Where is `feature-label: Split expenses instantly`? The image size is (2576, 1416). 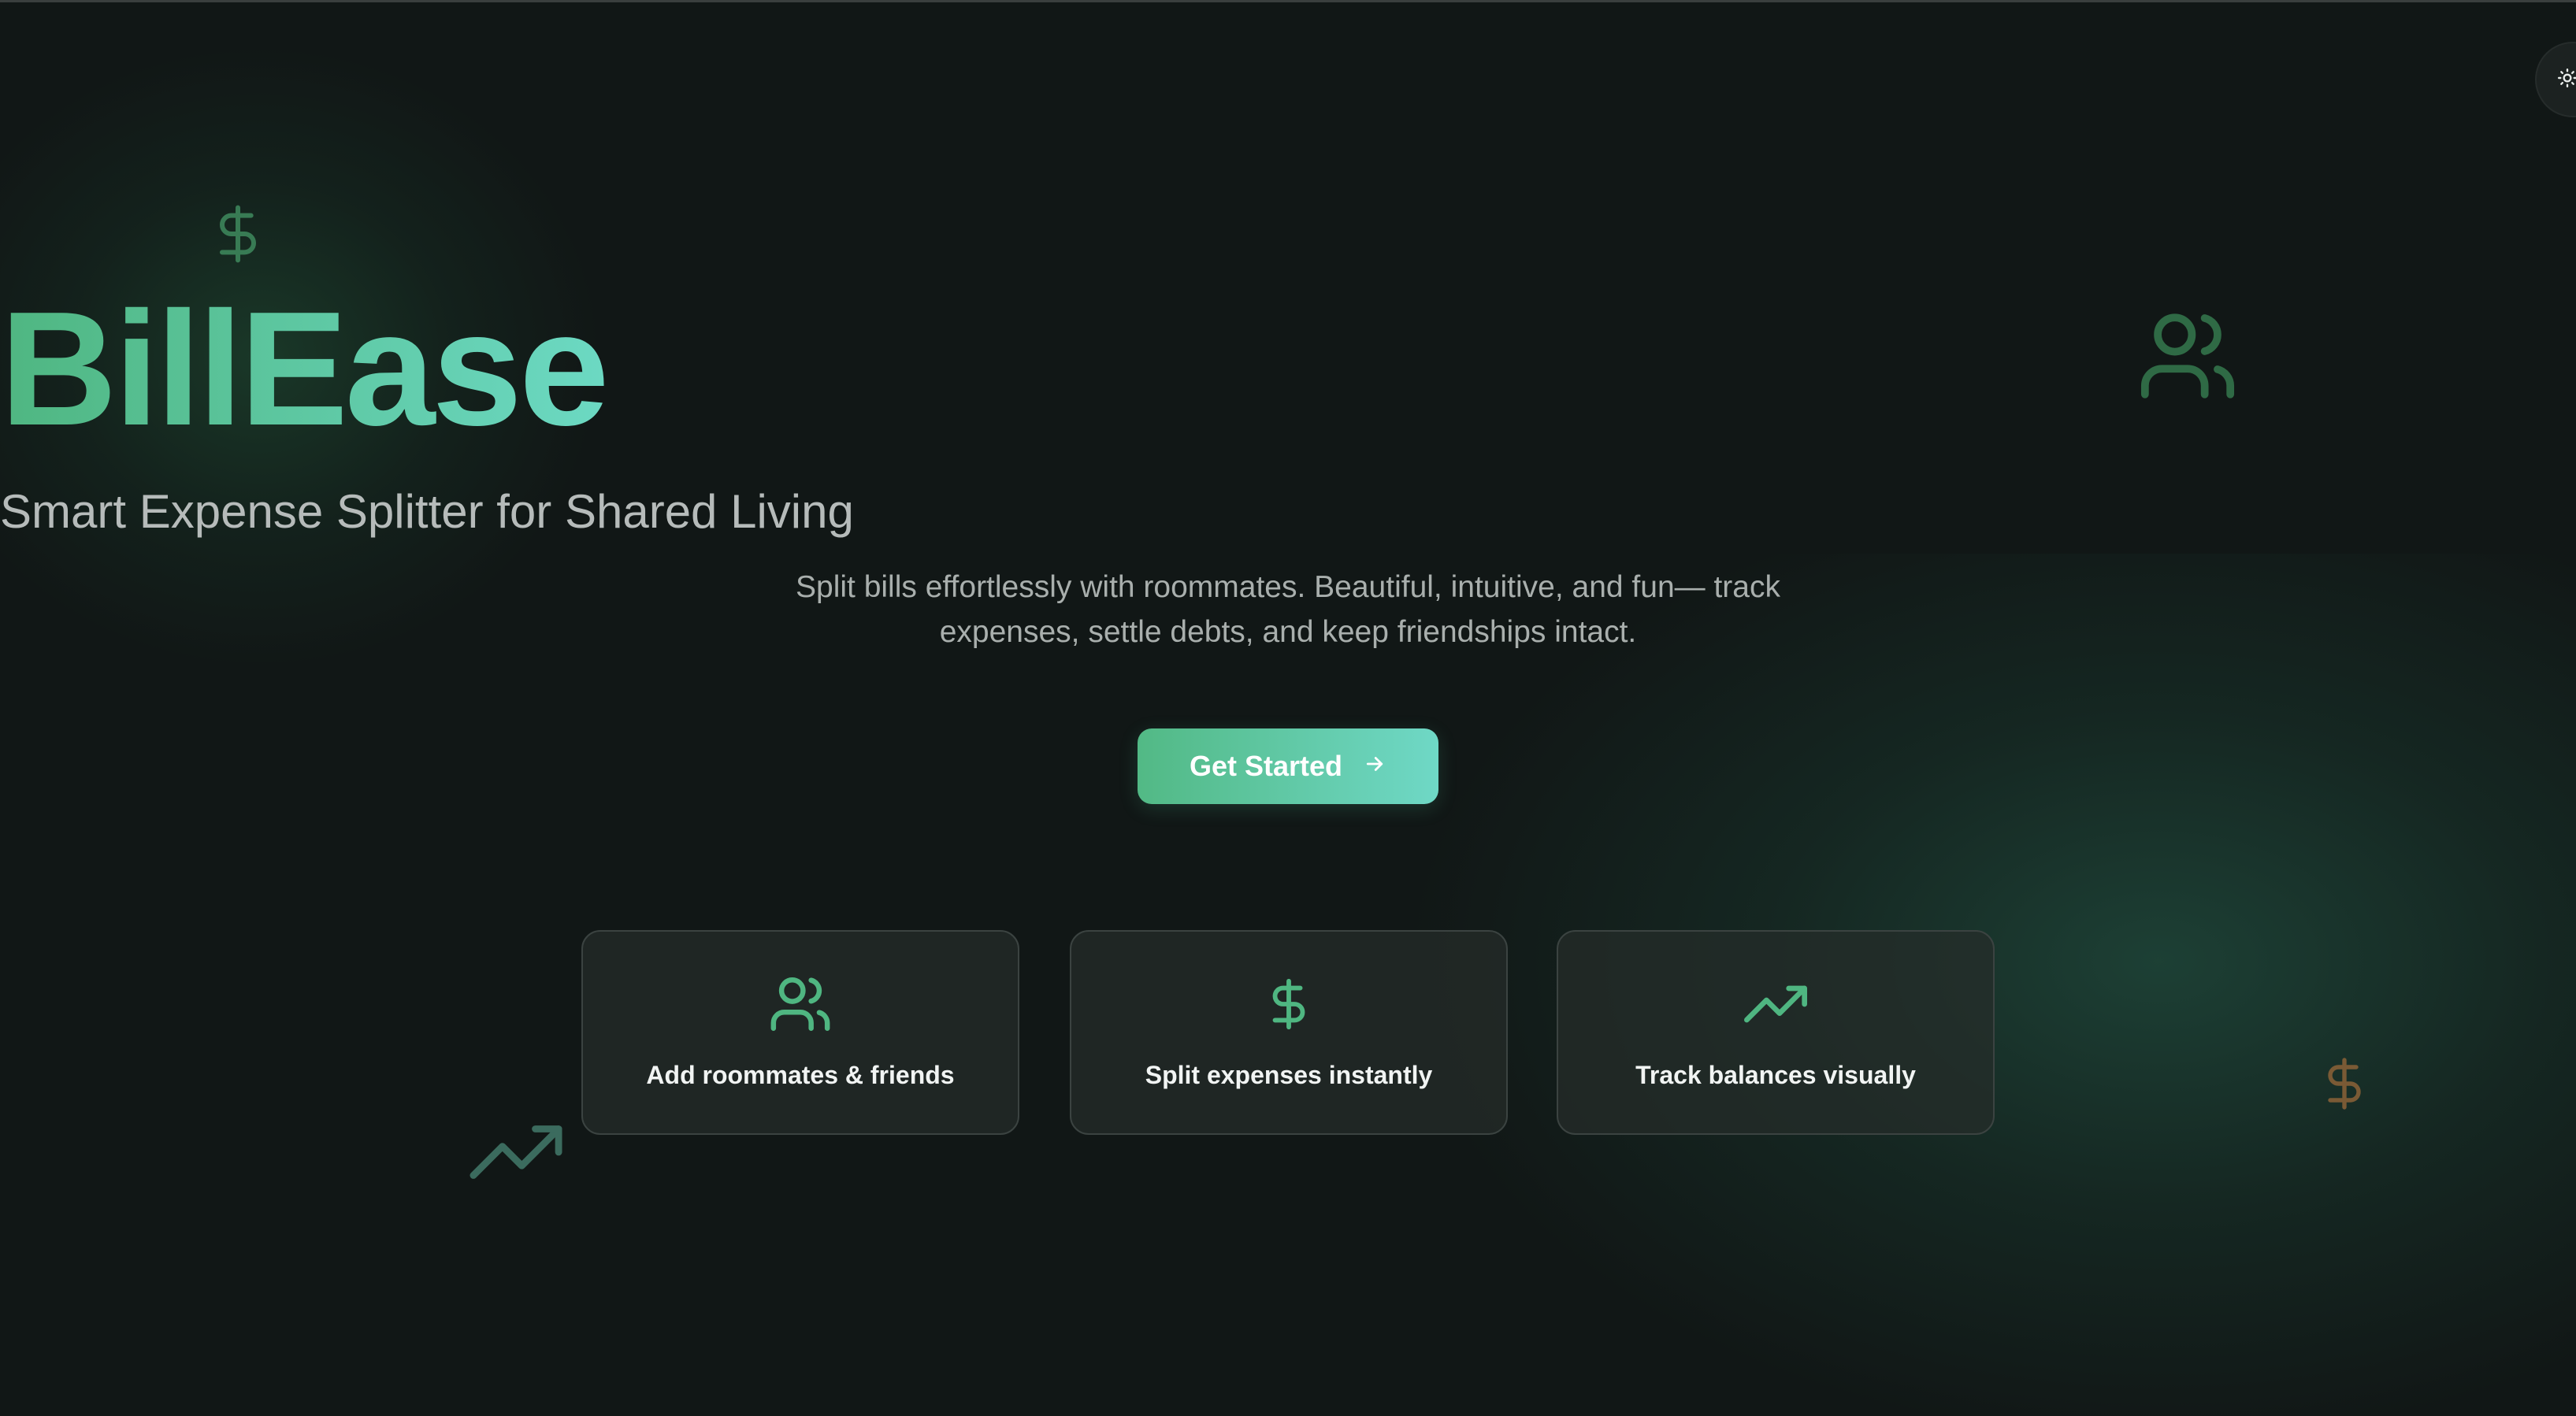 feature-label: Split expenses instantly is located at coordinates (1289, 1075).